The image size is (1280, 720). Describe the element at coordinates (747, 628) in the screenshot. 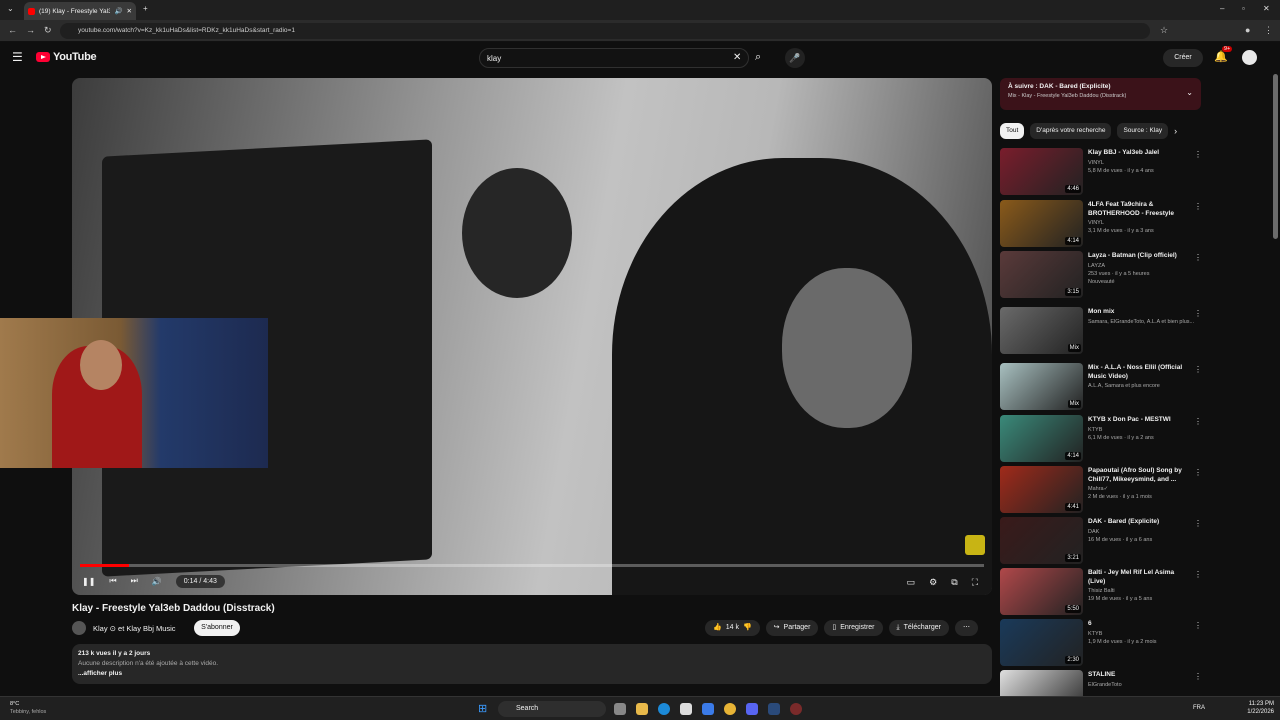

I see `thumbs-down-icon: 👎` at that location.